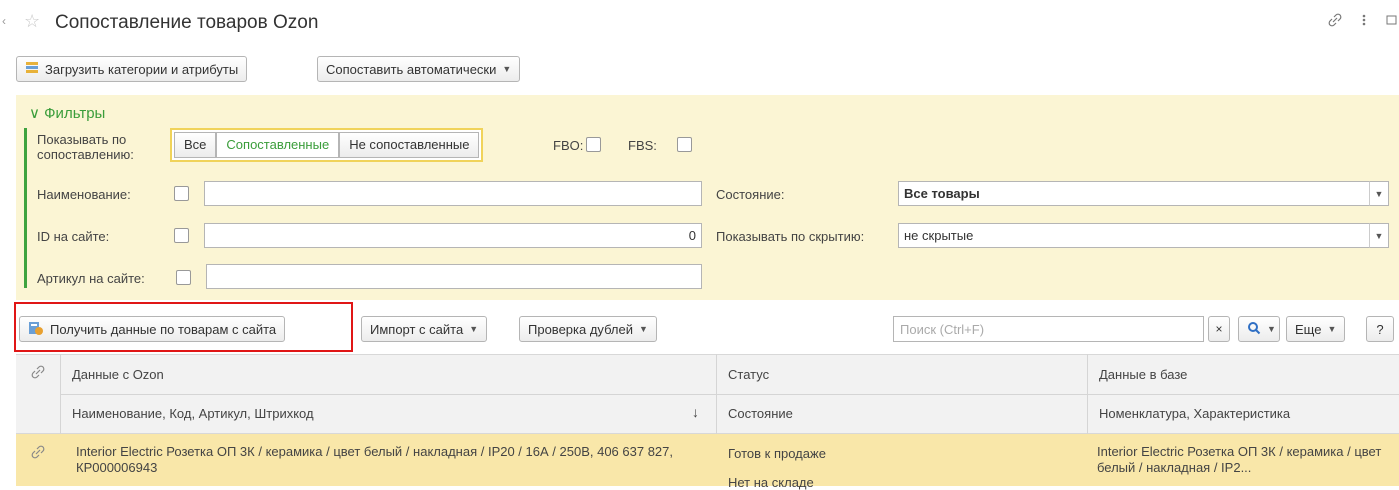 The image size is (1399, 490). I want to click on column-status-sub: Состояние, so click(760, 413).